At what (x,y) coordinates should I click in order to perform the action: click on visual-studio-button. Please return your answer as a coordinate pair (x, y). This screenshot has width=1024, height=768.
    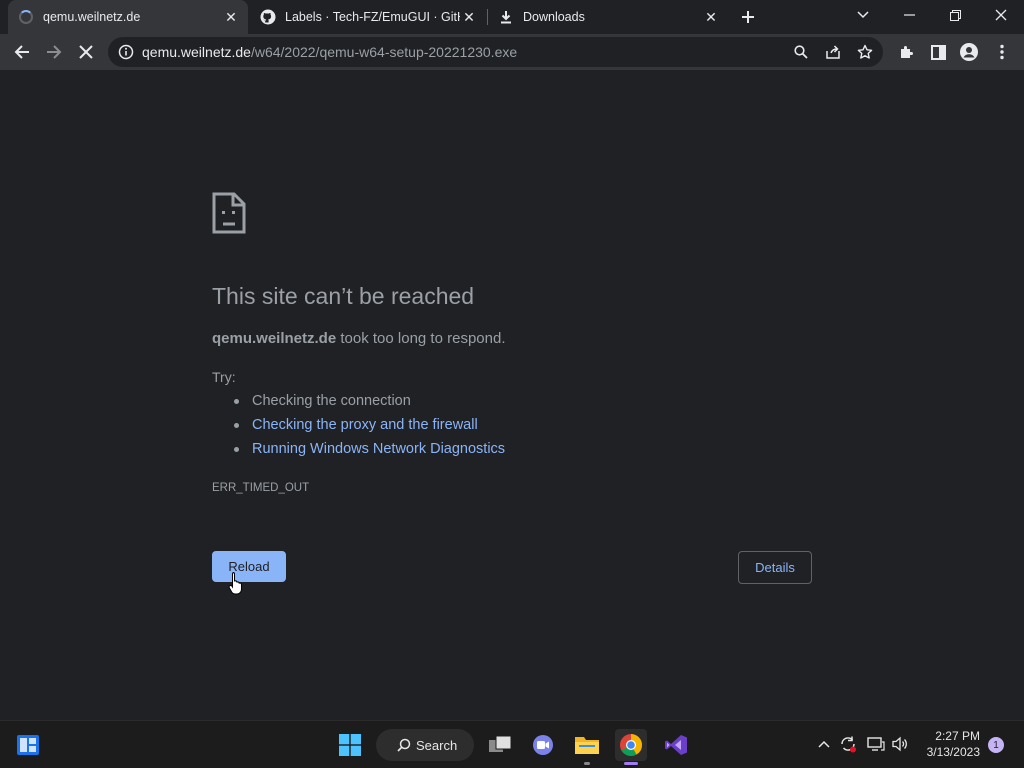
    Looking at the image, I should click on (676, 745).